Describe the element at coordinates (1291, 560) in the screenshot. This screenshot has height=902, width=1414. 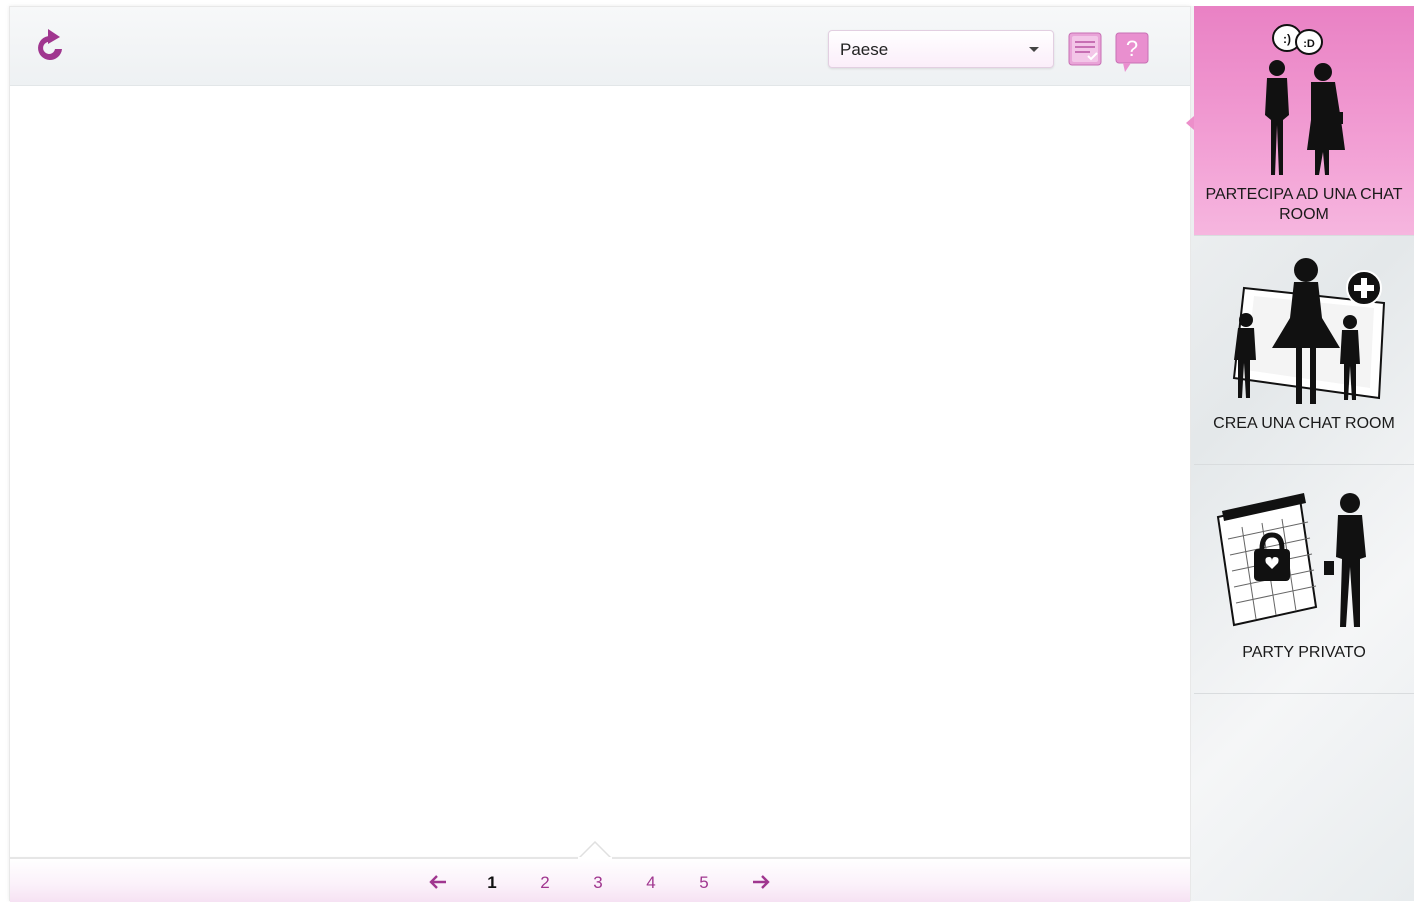
I see `private-party-icon` at that location.